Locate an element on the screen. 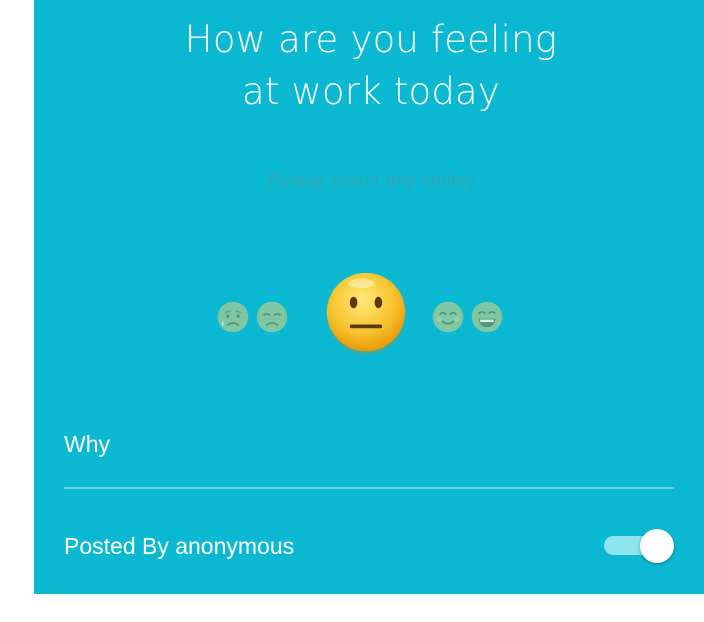 Image resolution: width=704 pixels, height=622 pixels. anonymous-row: Posted By anonymous is located at coordinates (372, 545).